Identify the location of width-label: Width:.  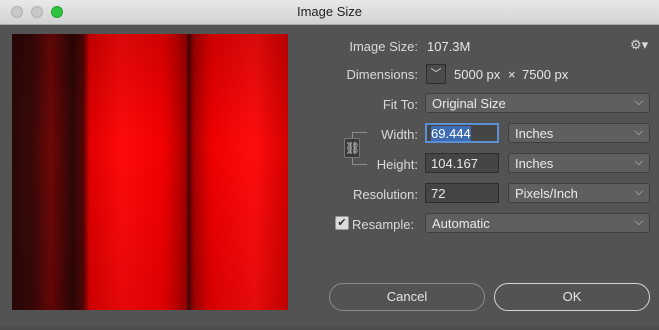
(399, 134).